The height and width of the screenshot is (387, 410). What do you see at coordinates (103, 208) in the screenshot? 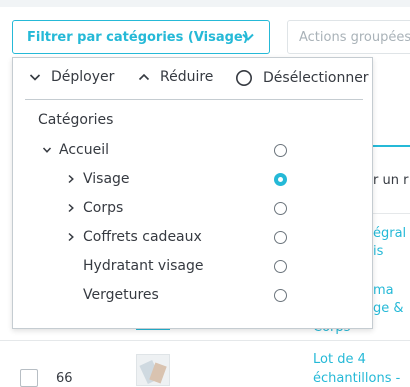
I see `tree-item-label: Corps` at bounding box center [103, 208].